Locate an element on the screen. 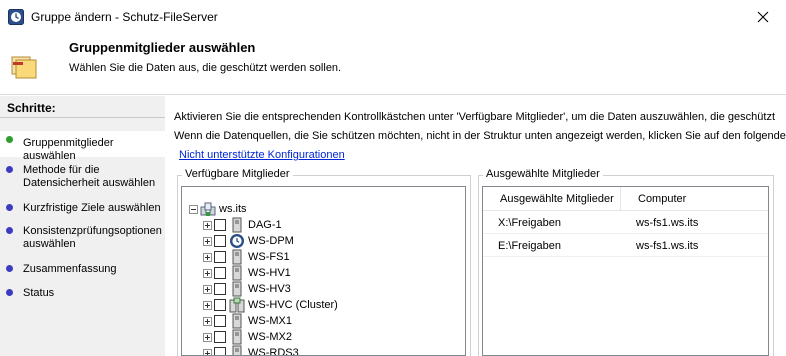 The height and width of the screenshot is (356, 786). available-members-title: Verfügbare Mitglieder is located at coordinates (237, 174).